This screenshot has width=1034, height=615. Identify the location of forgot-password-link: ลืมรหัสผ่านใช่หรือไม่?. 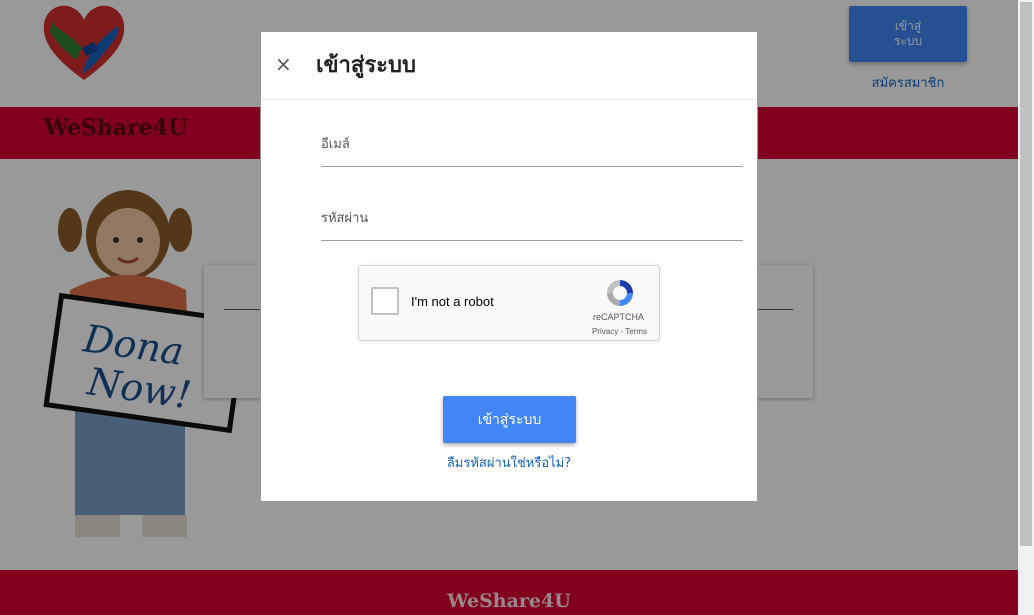
(509, 462).